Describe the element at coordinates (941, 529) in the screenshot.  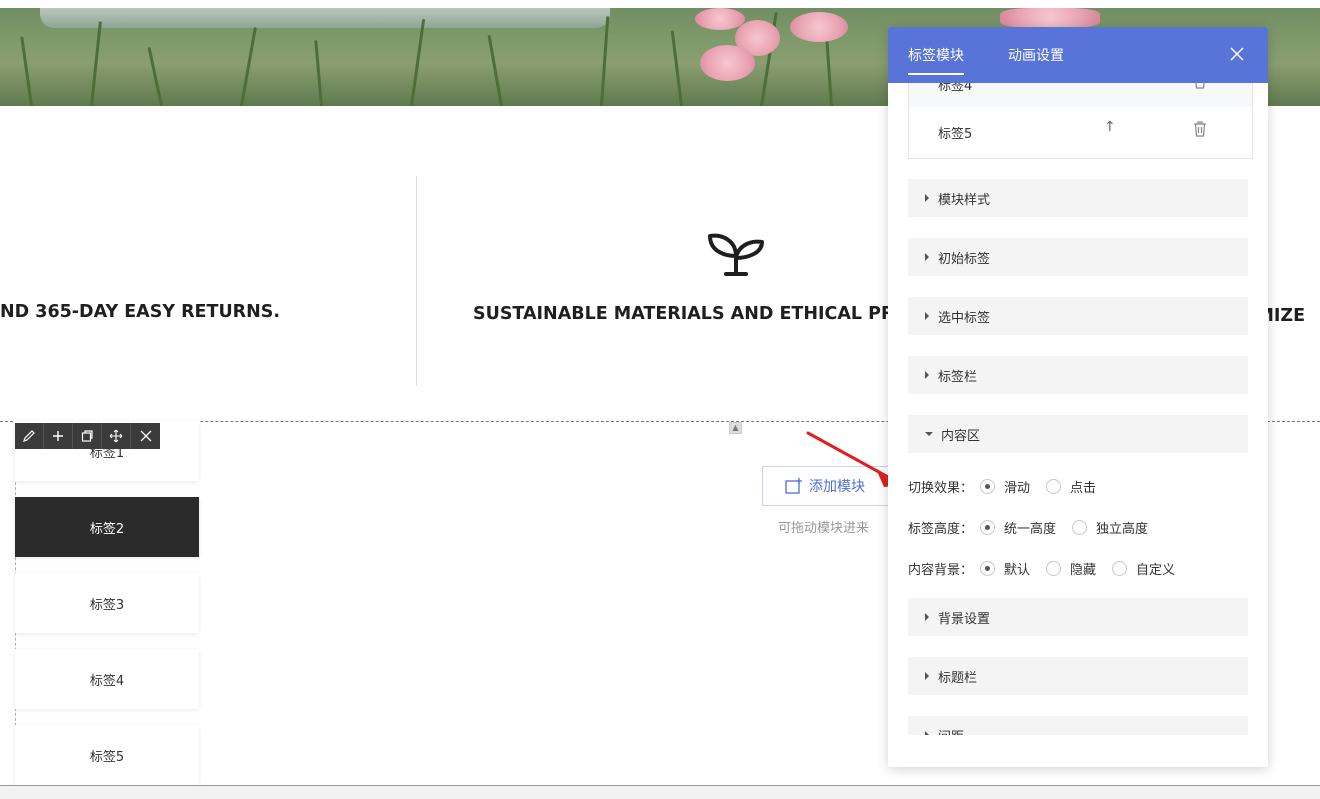
I see `option-label: 标签高度：` at that location.